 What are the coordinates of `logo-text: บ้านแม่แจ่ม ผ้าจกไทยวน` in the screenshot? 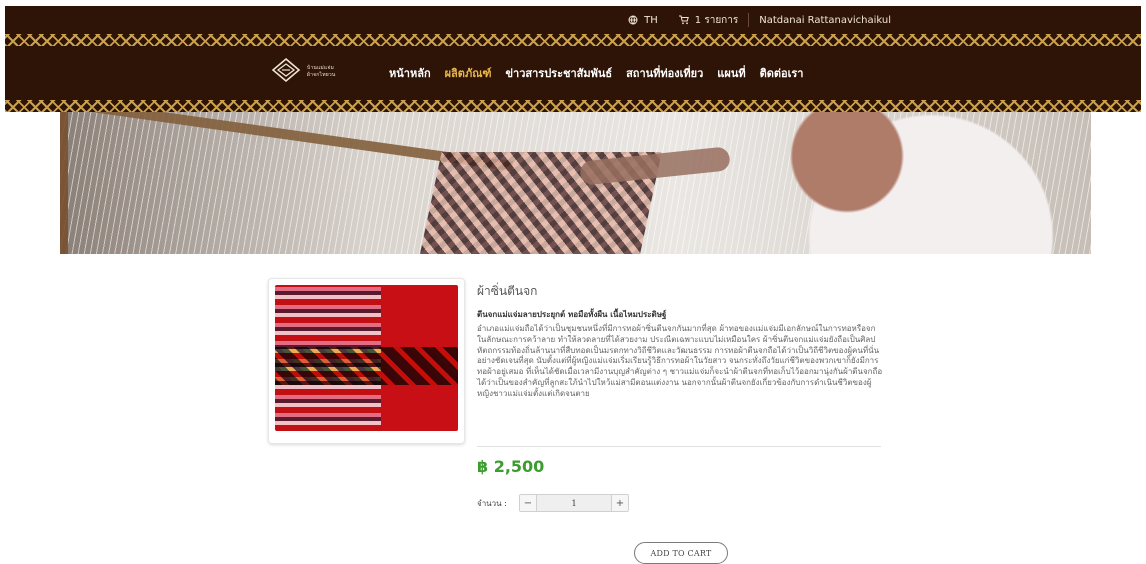 It's located at (321, 72).